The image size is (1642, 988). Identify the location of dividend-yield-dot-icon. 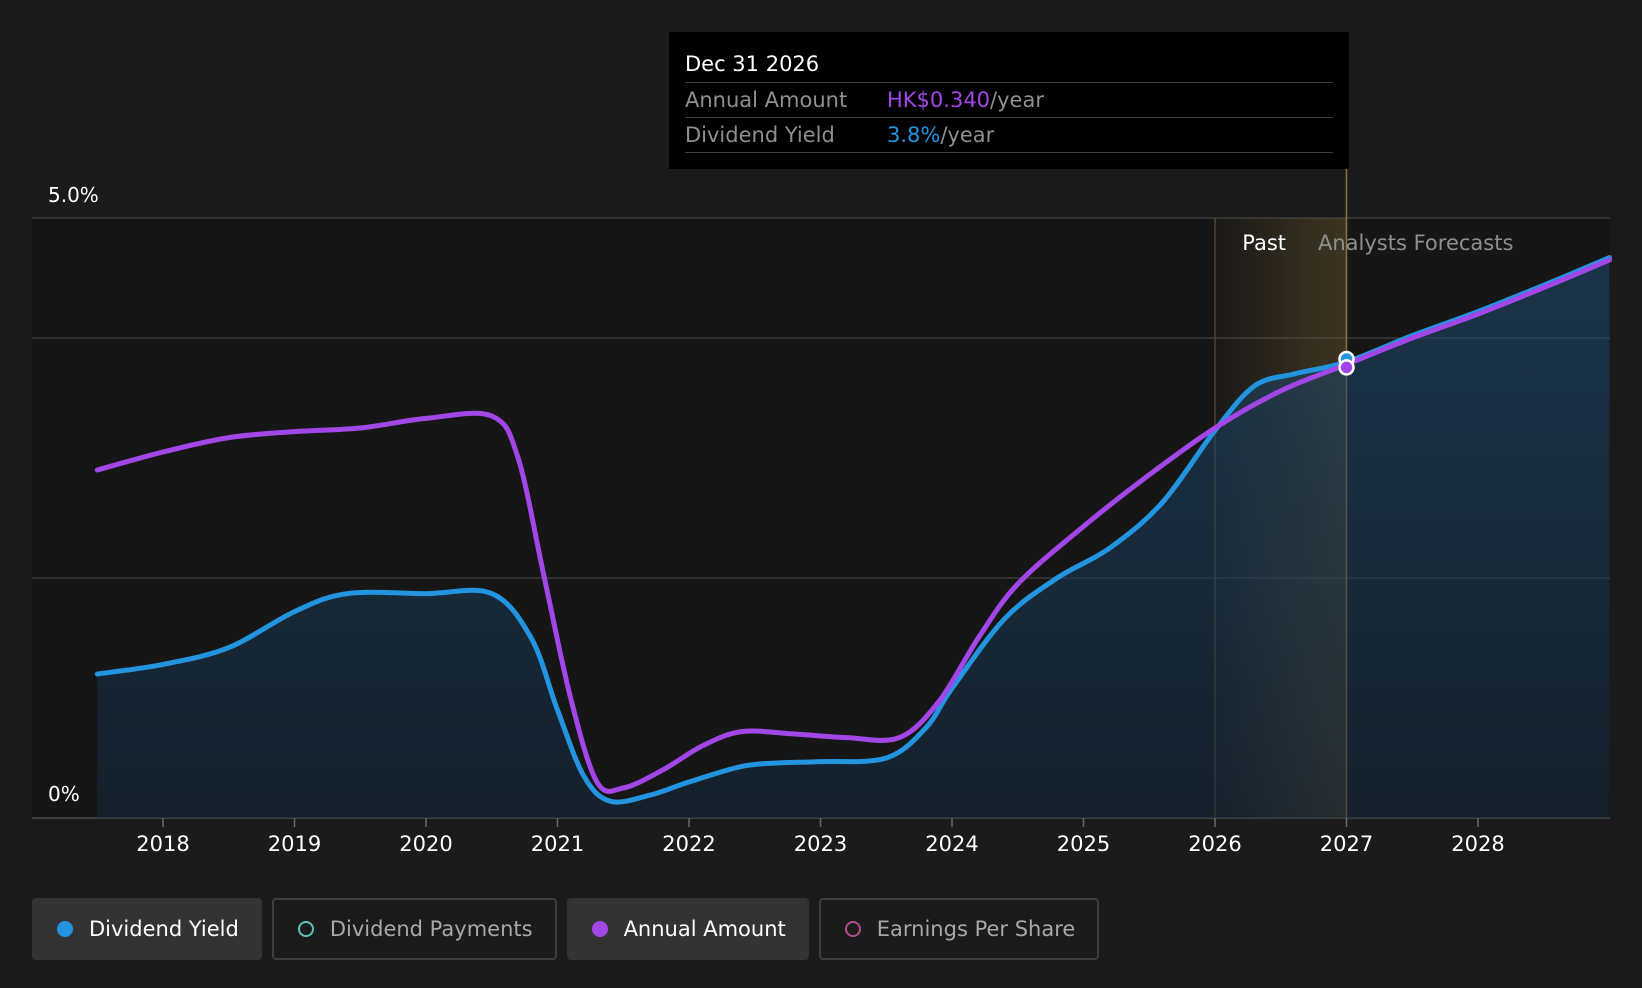
(65, 929).